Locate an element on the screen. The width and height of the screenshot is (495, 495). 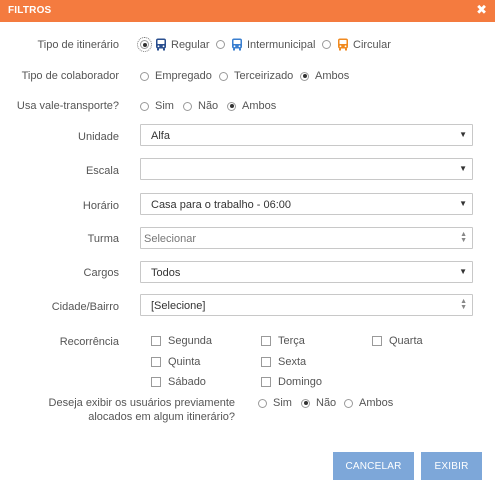
turma-select: Selecionar ▲ ▼ is located at coordinates (306, 238).